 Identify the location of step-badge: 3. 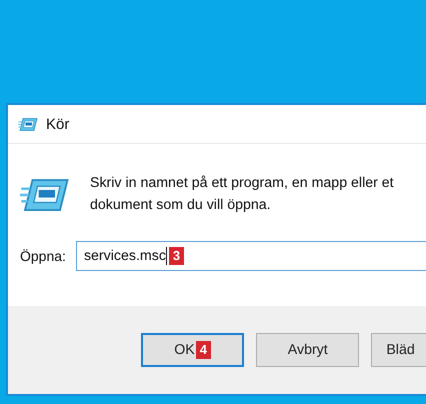
(176, 256).